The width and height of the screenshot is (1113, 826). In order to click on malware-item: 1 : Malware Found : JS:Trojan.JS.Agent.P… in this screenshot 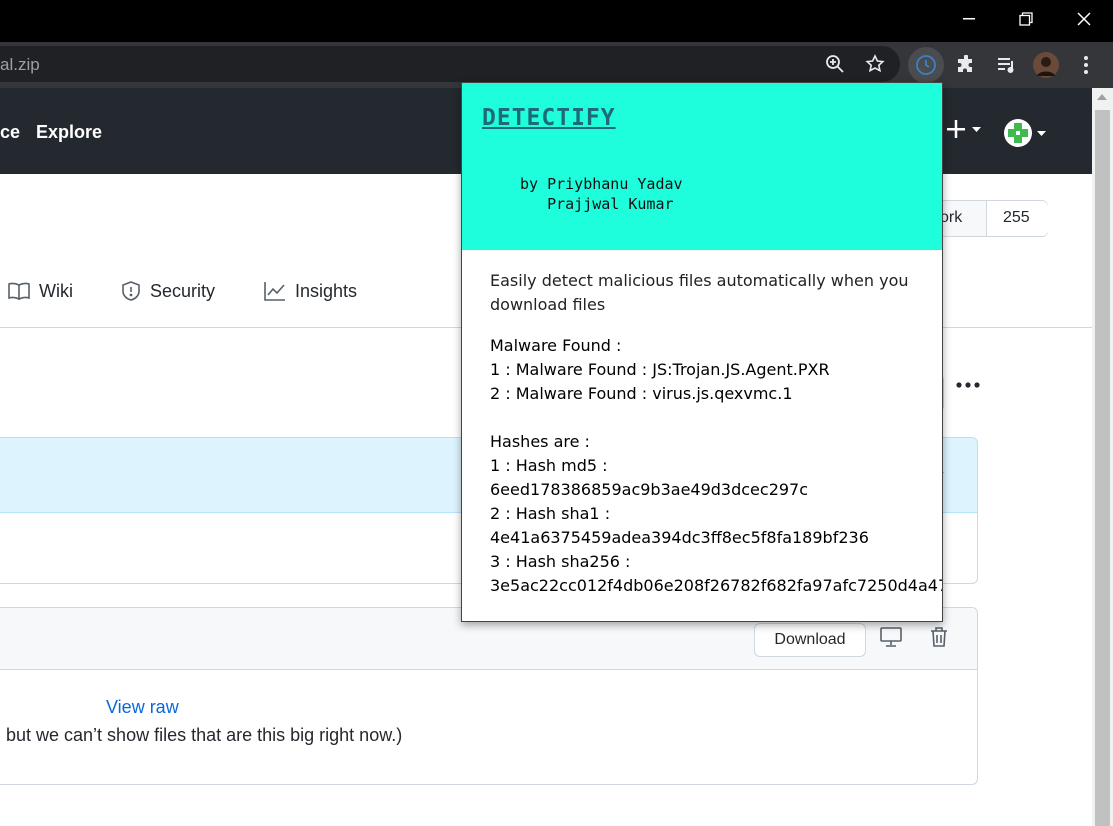, I will do `click(660, 369)`.